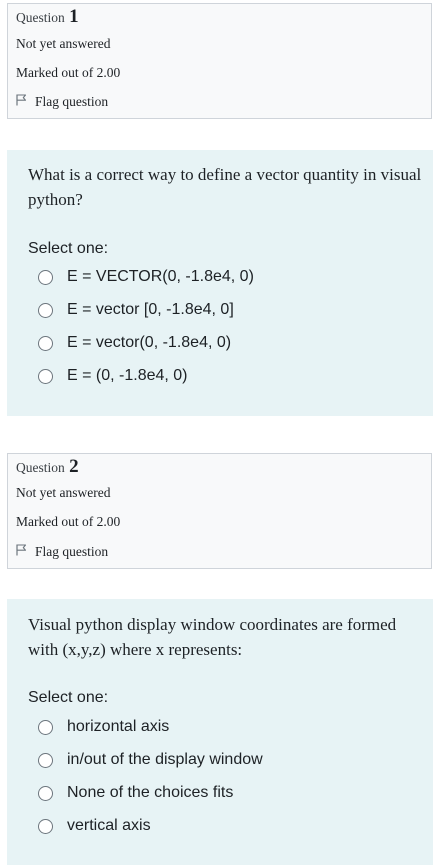 The height and width of the screenshot is (867, 448). I want to click on question-2-option-d: vertical axis, so click(94, 826).